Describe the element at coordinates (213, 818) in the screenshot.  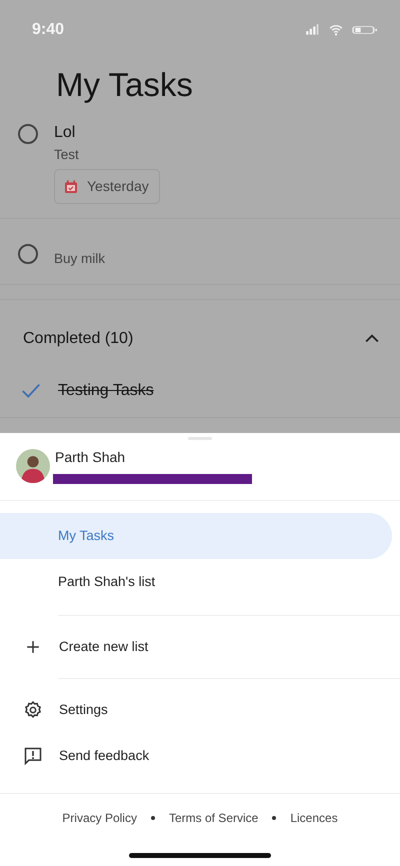
I see `footer-link: Terms of Service` at that location.